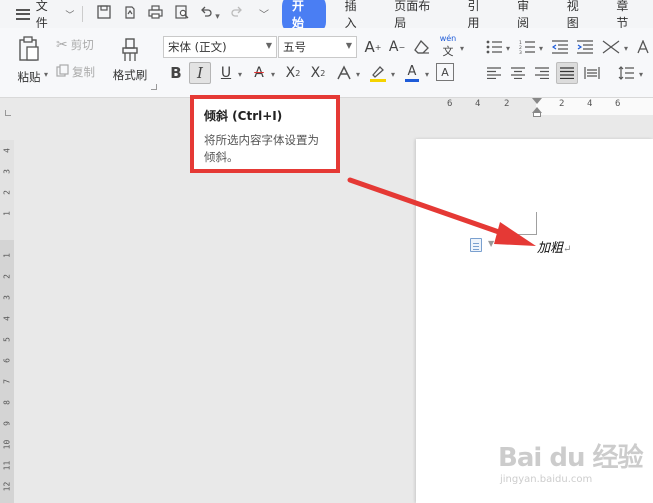 The height and width of the screenshot is (503, 653). Describe the element at coordinates (626, 48) in the screenshot. I see `chinese-layout-dropdown-icon: ▾` at that location.